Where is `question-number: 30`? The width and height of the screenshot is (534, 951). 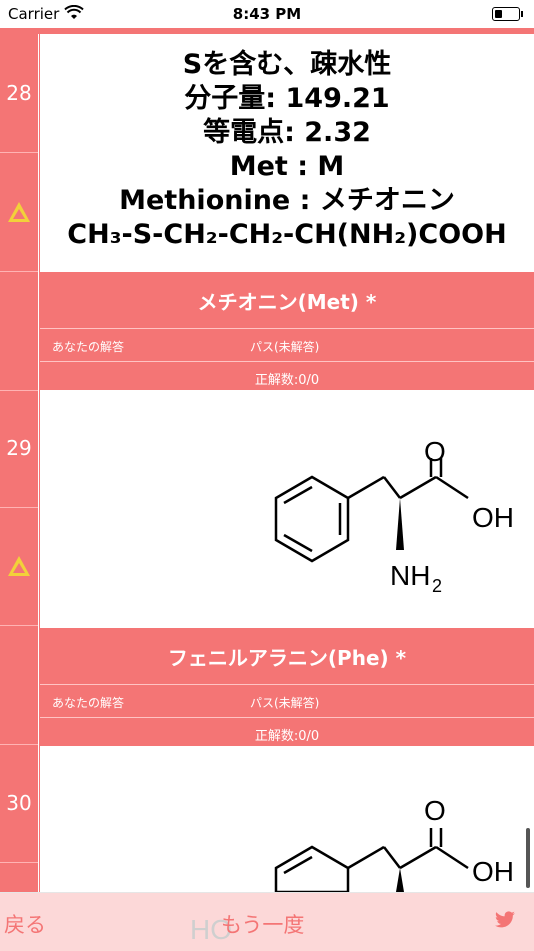
question-number: 30 is located at coordinates (19, 803).